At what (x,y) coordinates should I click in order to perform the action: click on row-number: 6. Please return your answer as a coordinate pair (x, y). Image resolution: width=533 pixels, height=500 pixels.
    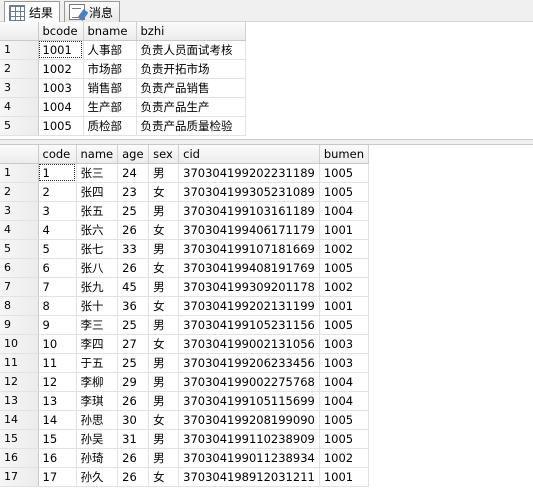
    Looking at the image, I should click on (19, 268).